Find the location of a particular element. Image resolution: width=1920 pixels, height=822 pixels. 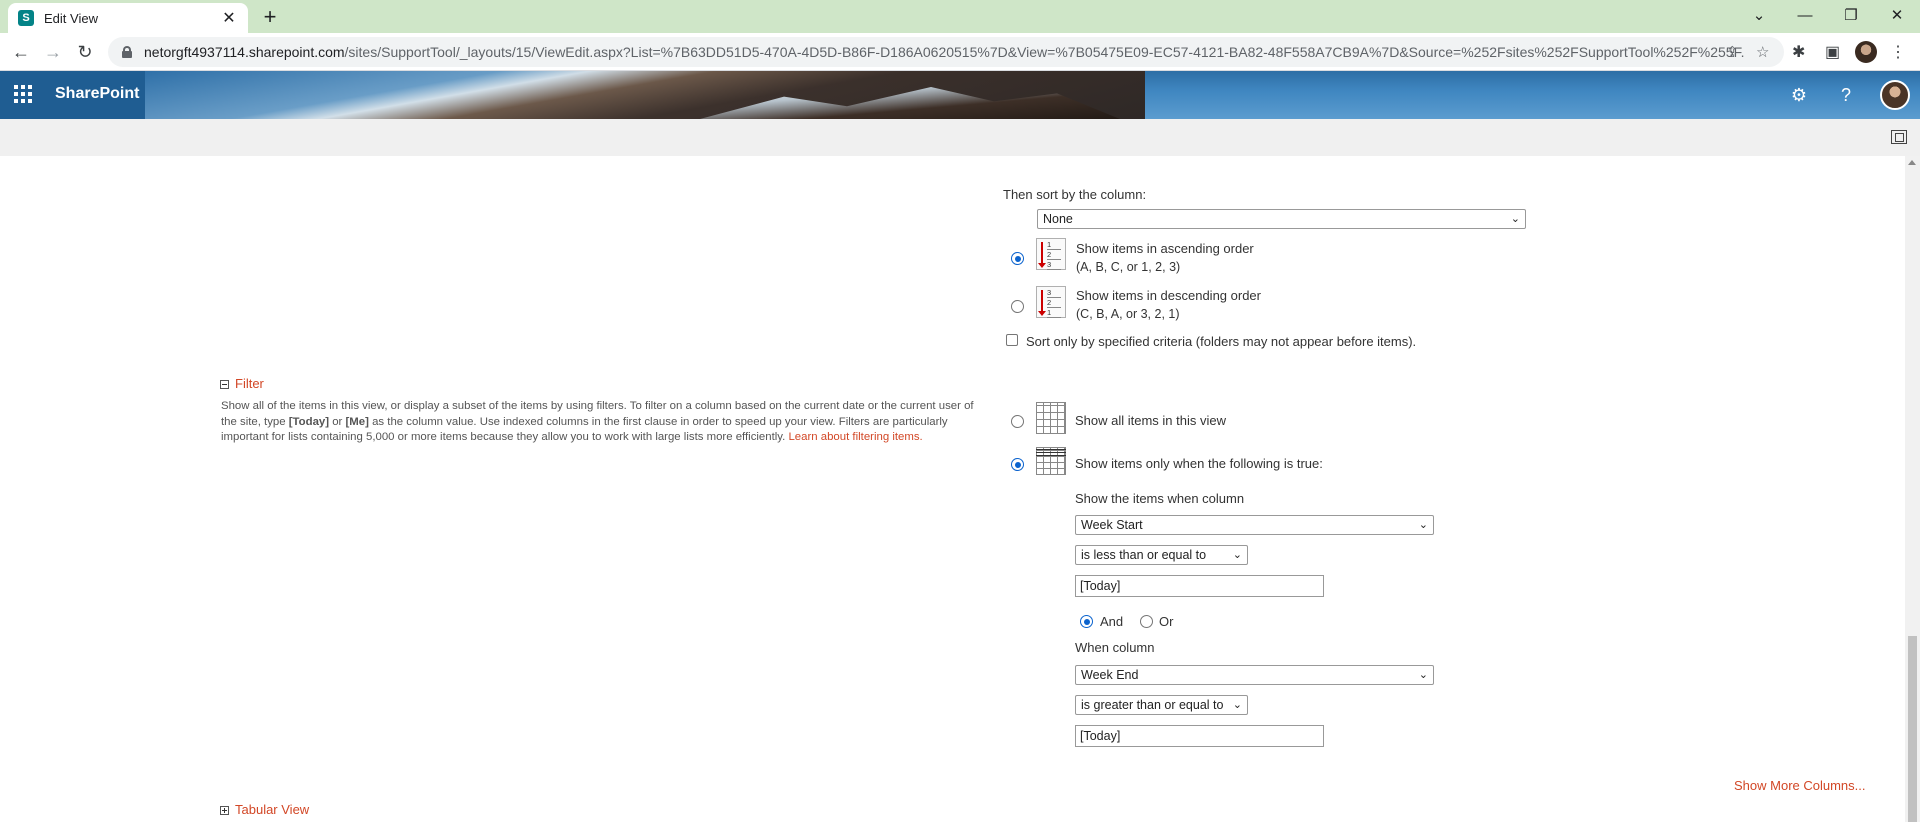

descending-label: Show items in descending order is located at coordinates (1168, 295).